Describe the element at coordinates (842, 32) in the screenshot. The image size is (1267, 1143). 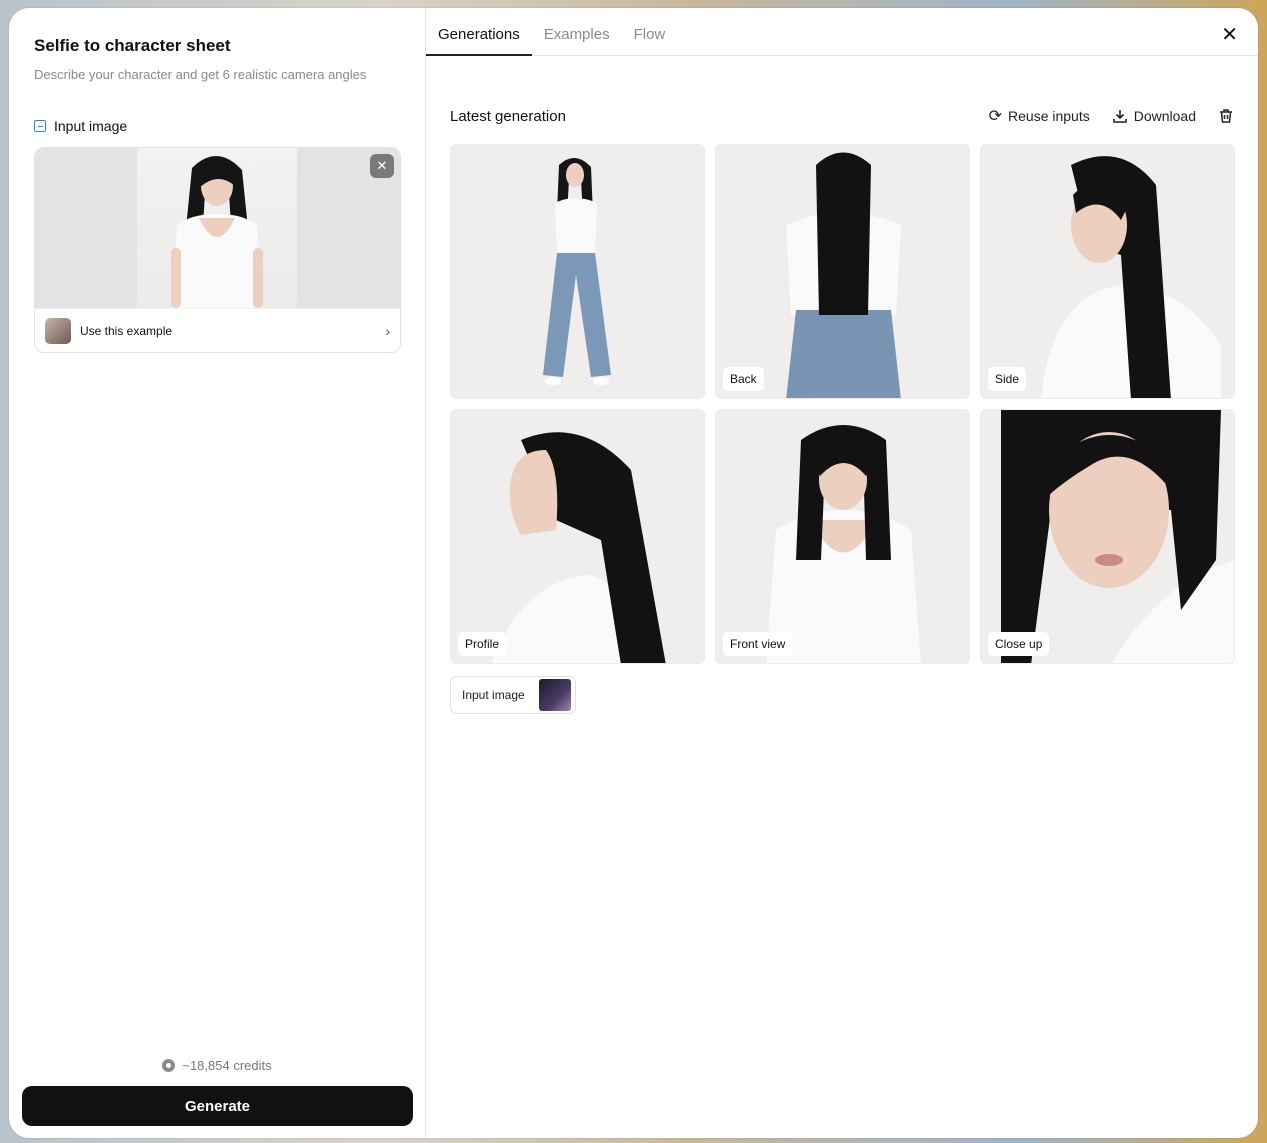
I see `tab-bar: Generations Examples Flow` at that location.